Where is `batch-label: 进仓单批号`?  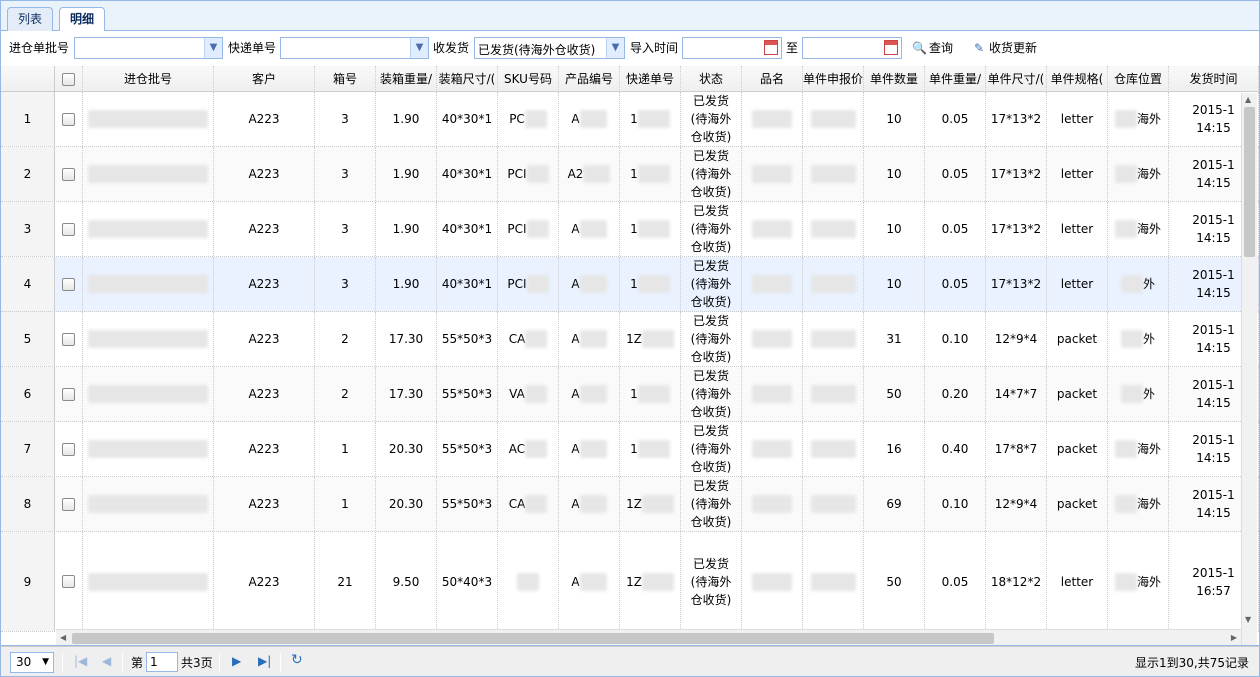 batch-label: 进仓单批号 is located at coordinates (39, 48).